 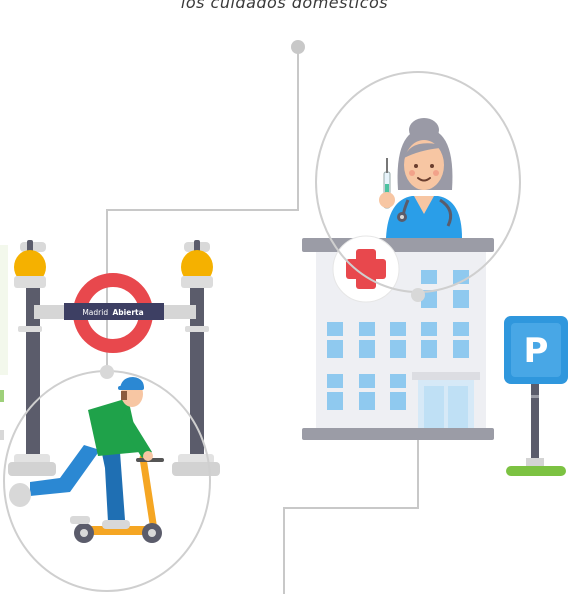 What do you see at coordinates (418, 295) in the screenshot?
I see `connector-node-hospital` at bounding box center [418, 295].